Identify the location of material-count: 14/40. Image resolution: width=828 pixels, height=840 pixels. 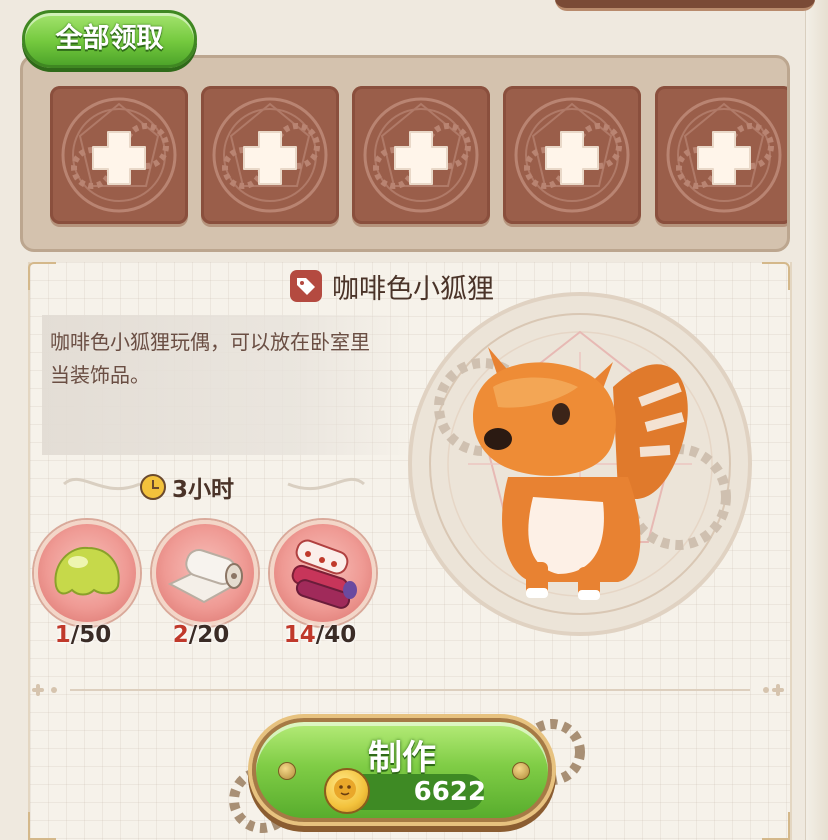
(320, 635).